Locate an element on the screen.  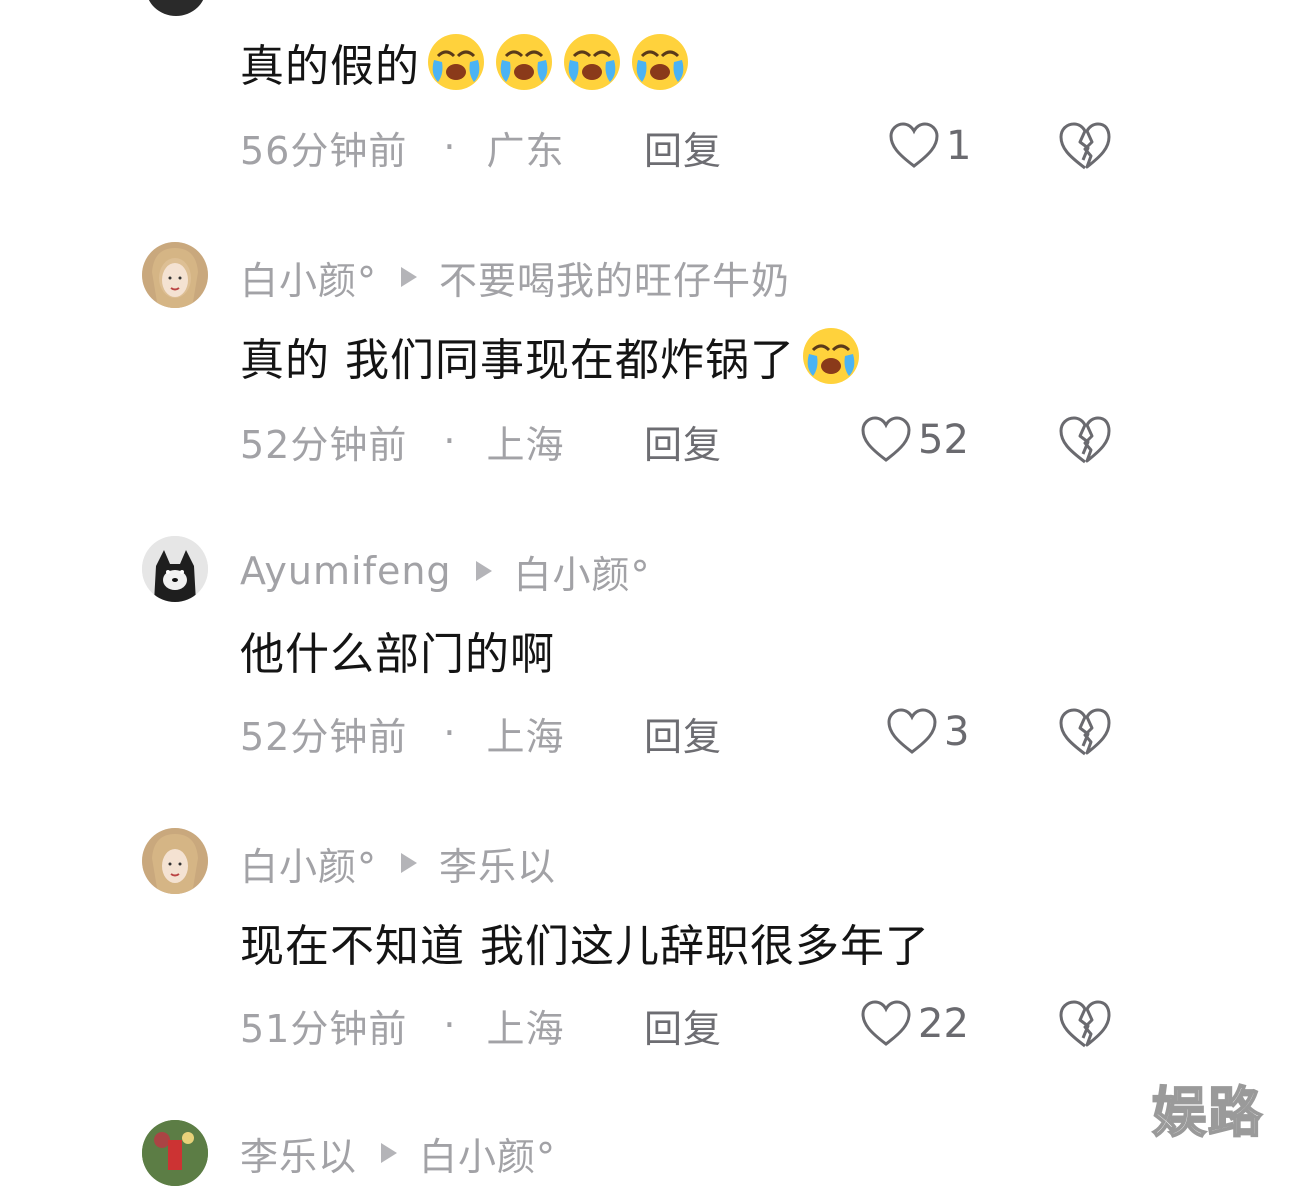
comment-text: 真的假的 is located at coordinates (466, 62).